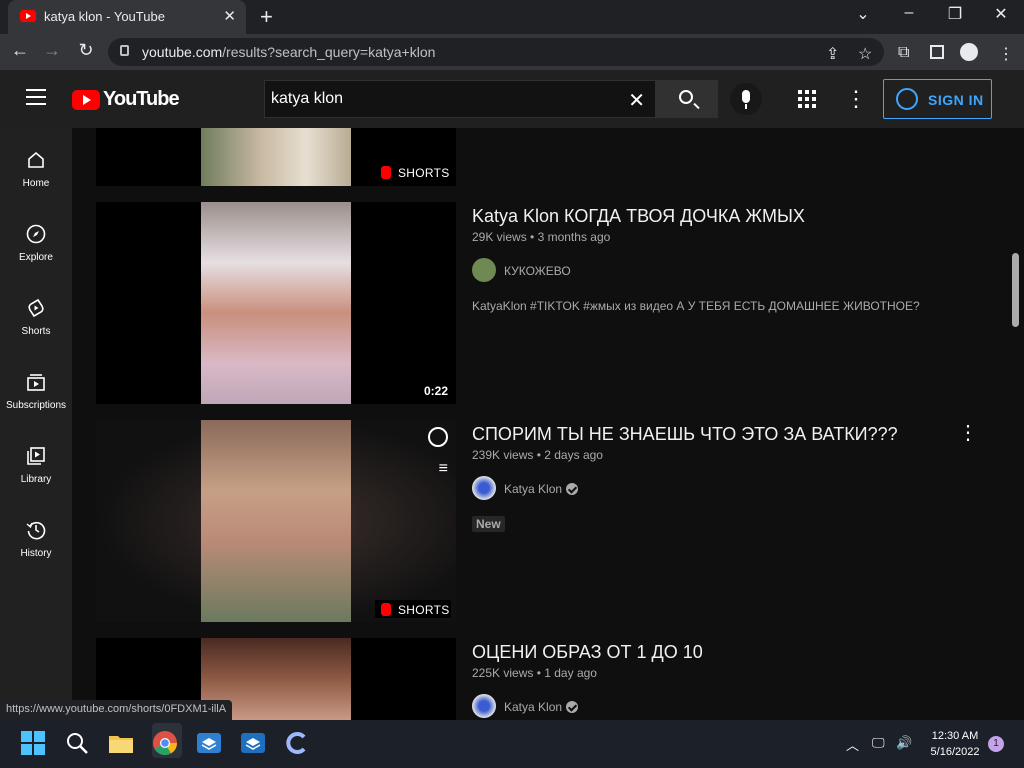 The height and width of the screenshot is (768, 1024). Describe the element at coordinates (1015, 290) in the screenshot. I see `scrollbar-thumb` at that location.